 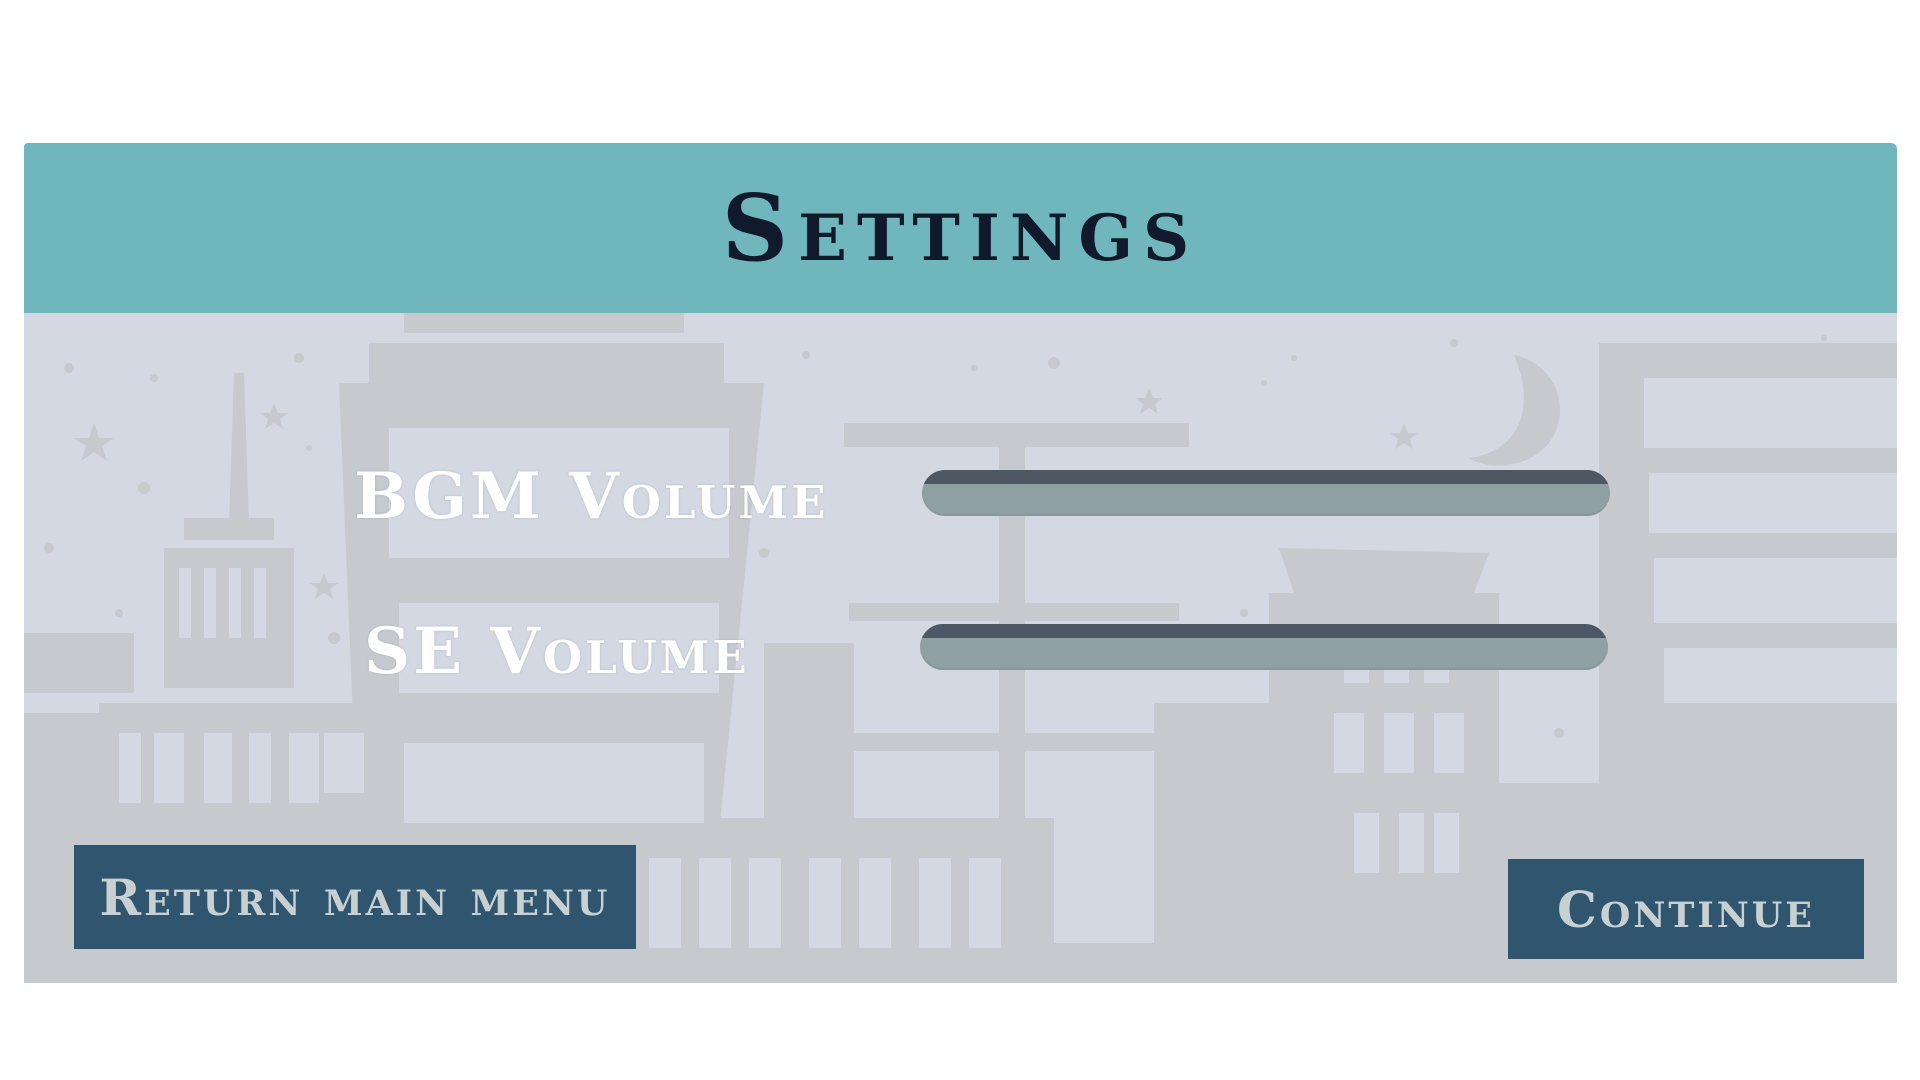 I want to click on se-slider-rim, so click(x=1264, y=631).